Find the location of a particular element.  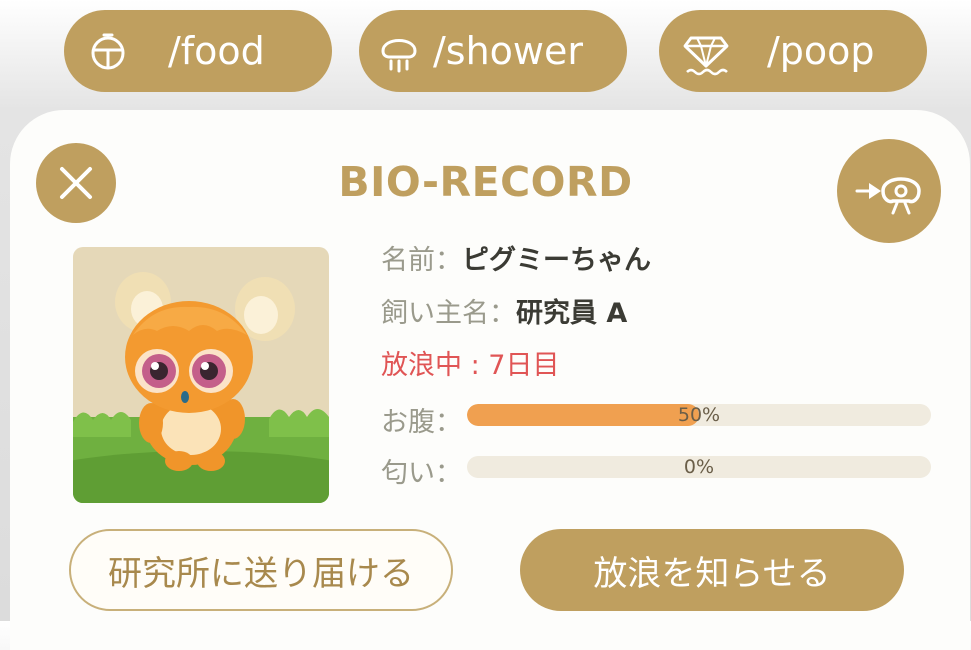

shower-command-button: /shower is located at coordinates (493, 51).